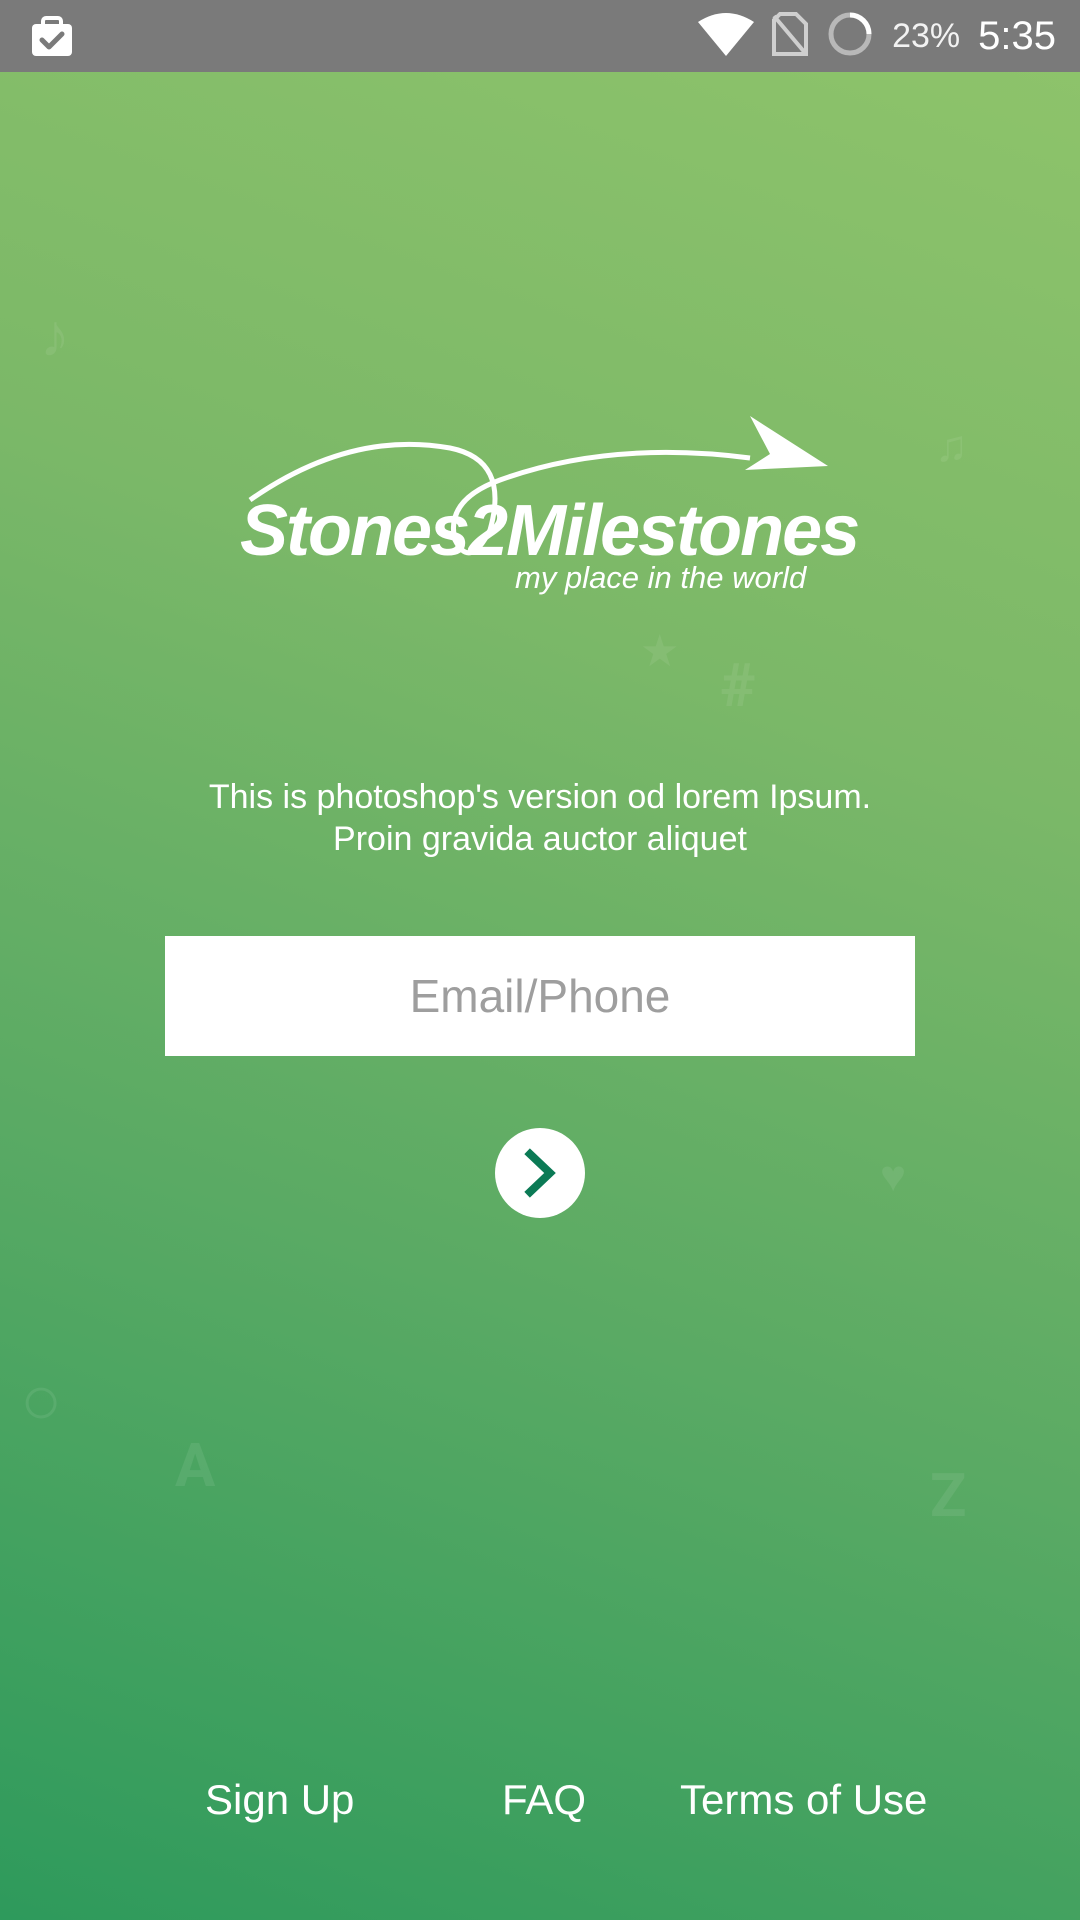 The width and height of the screenshot is (1080, 1920). Describe the element at coordinates (661, 577) in the screenshot. I see `logo-tagline: my place in the world` at that location.